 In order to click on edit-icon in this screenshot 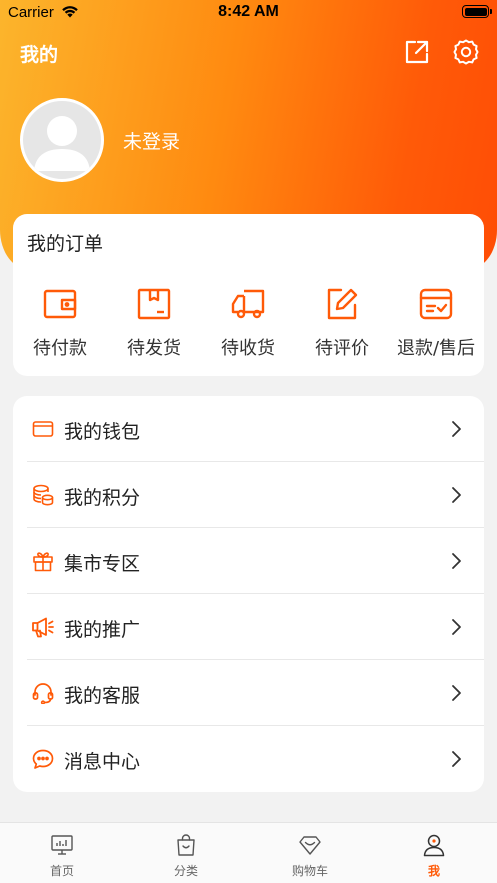, I will do `click(342, 304)`.